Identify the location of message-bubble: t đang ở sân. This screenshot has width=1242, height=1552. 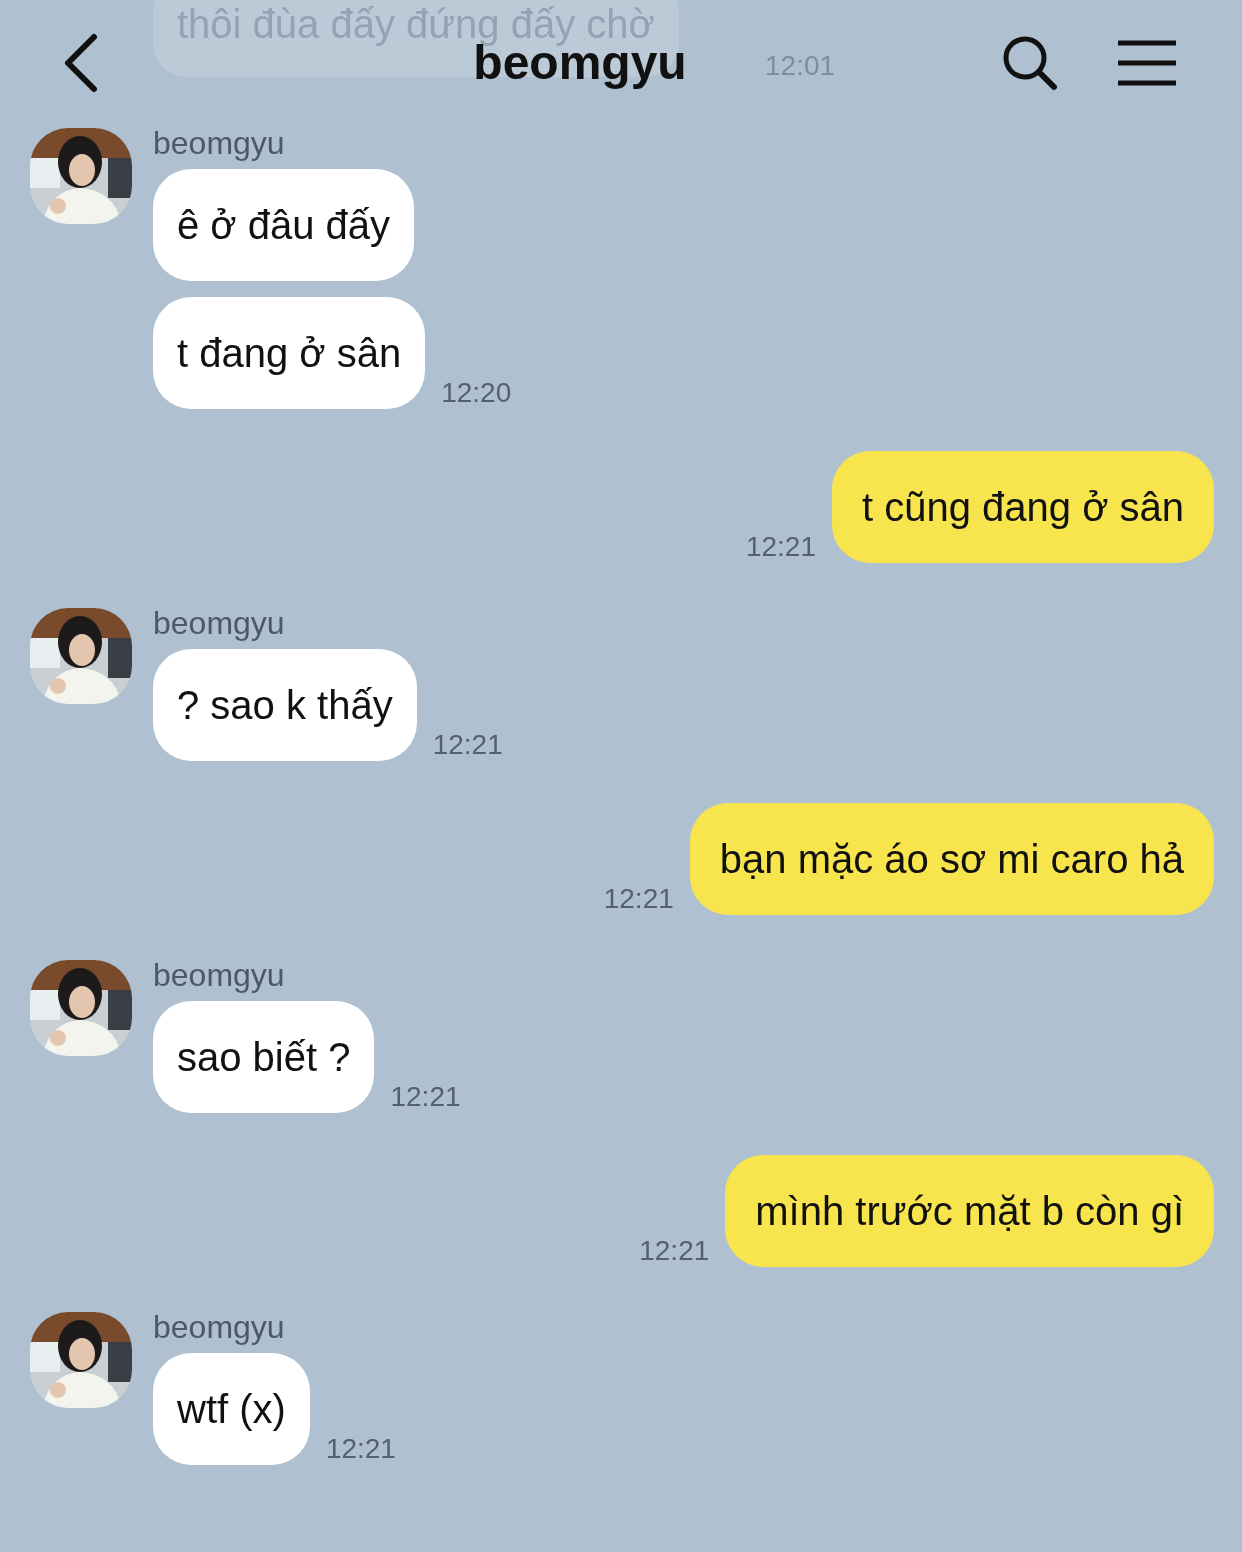
(289, 353).